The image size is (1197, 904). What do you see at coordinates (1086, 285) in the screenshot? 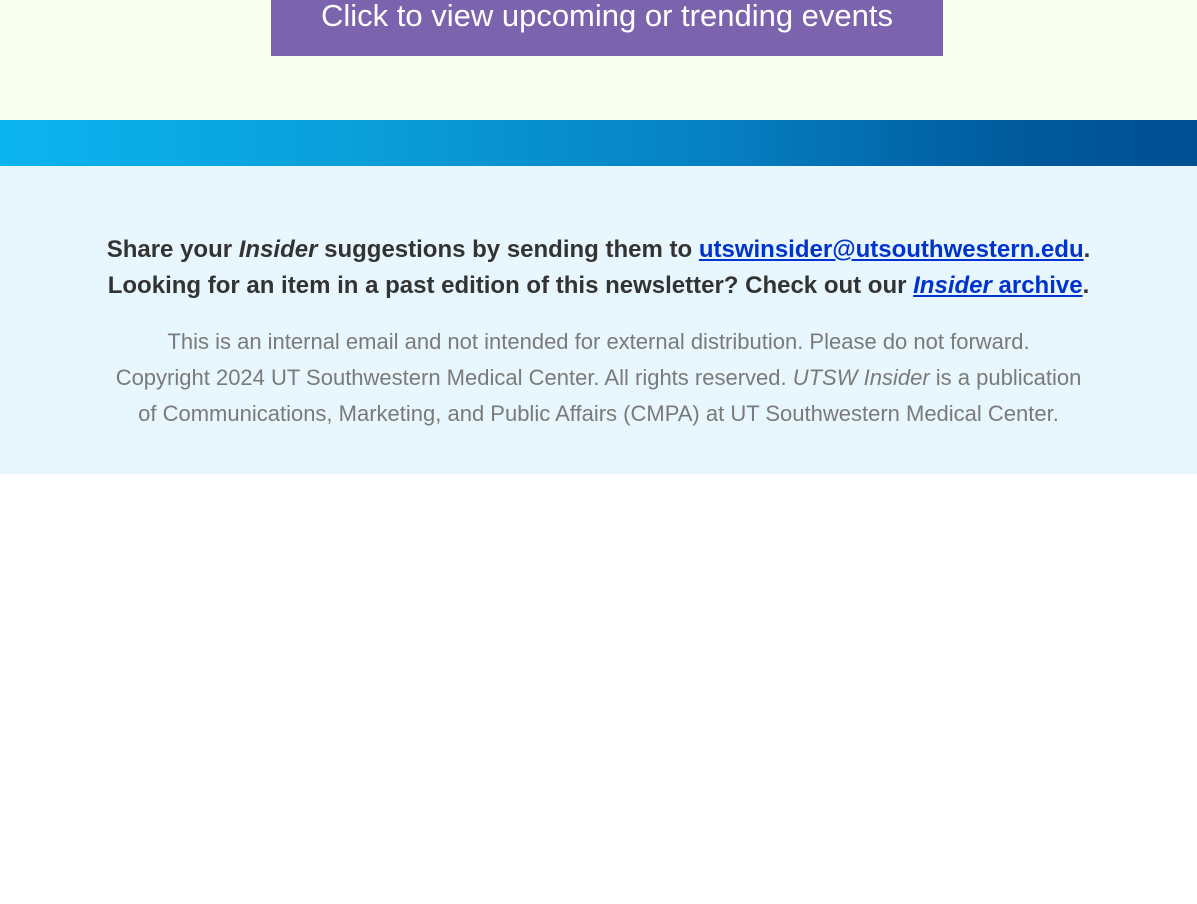
I see `suggest-period-2: .` at bounding box center [1086, 285].